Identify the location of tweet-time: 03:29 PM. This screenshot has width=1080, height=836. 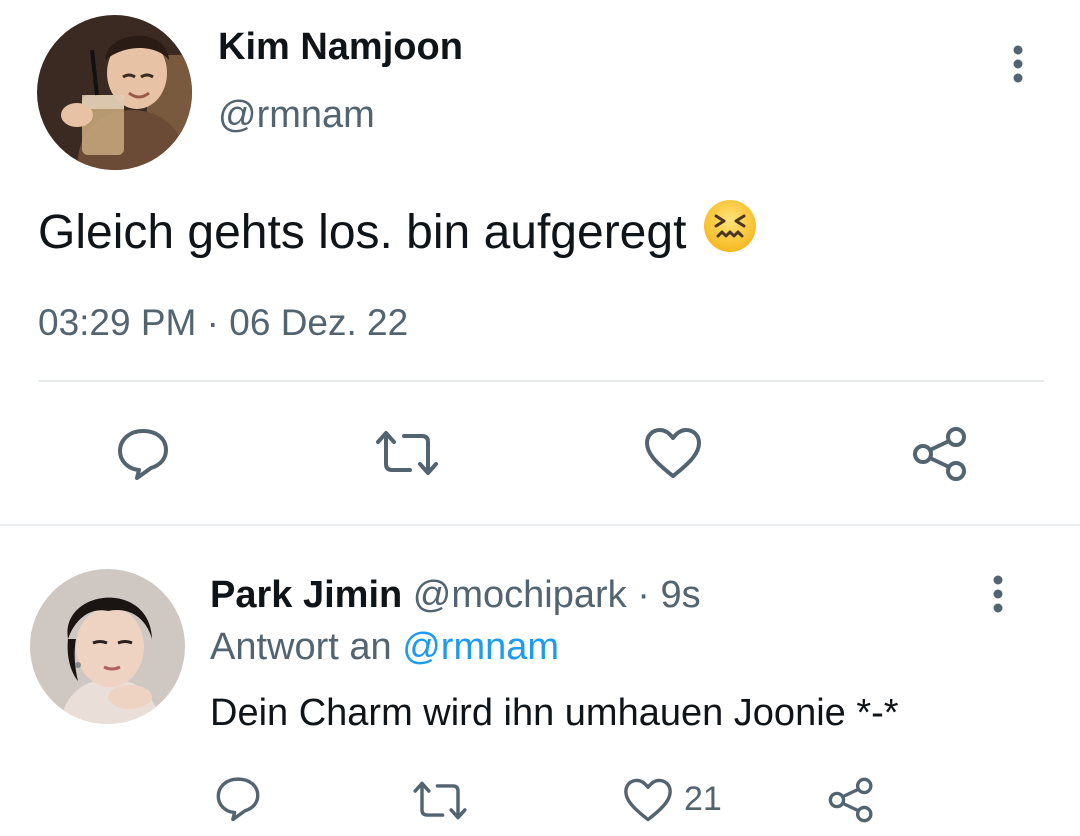
(117, 322).